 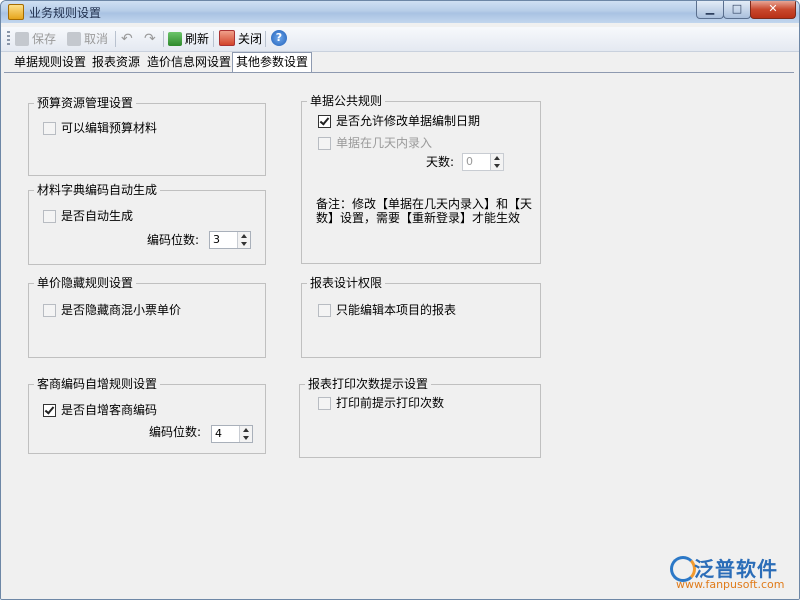 I want to click on tab-strip: 单据规则设置 报表资源 造价信息网设置 其他参数设置, so click(x=400, y=62).